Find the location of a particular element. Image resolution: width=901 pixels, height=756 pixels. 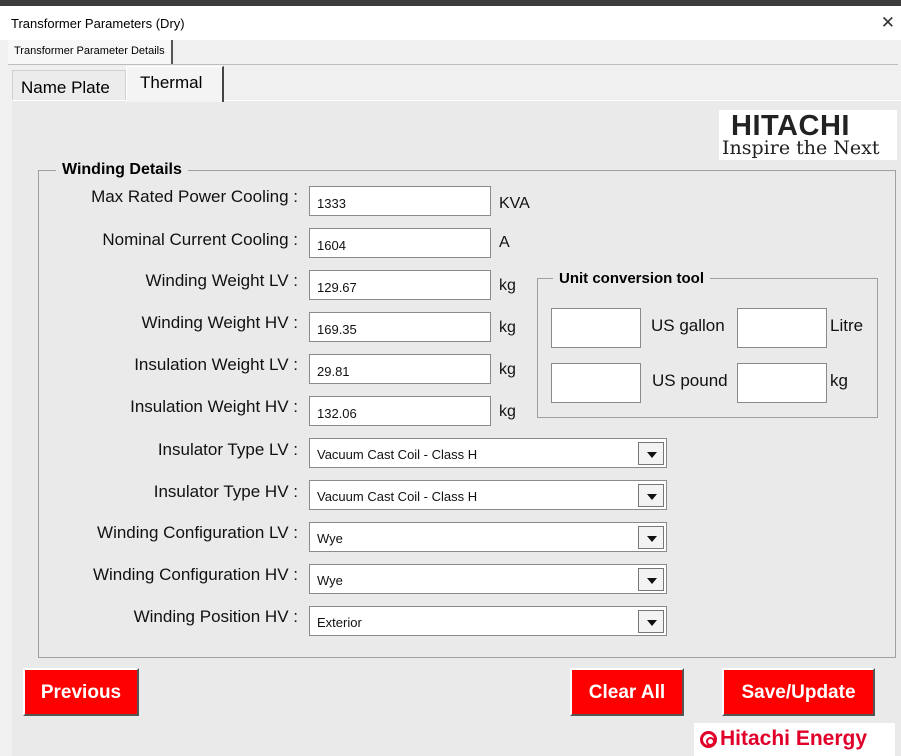

max-rated-power-cooling-input: 1333 is located at coordinates (400, 201).